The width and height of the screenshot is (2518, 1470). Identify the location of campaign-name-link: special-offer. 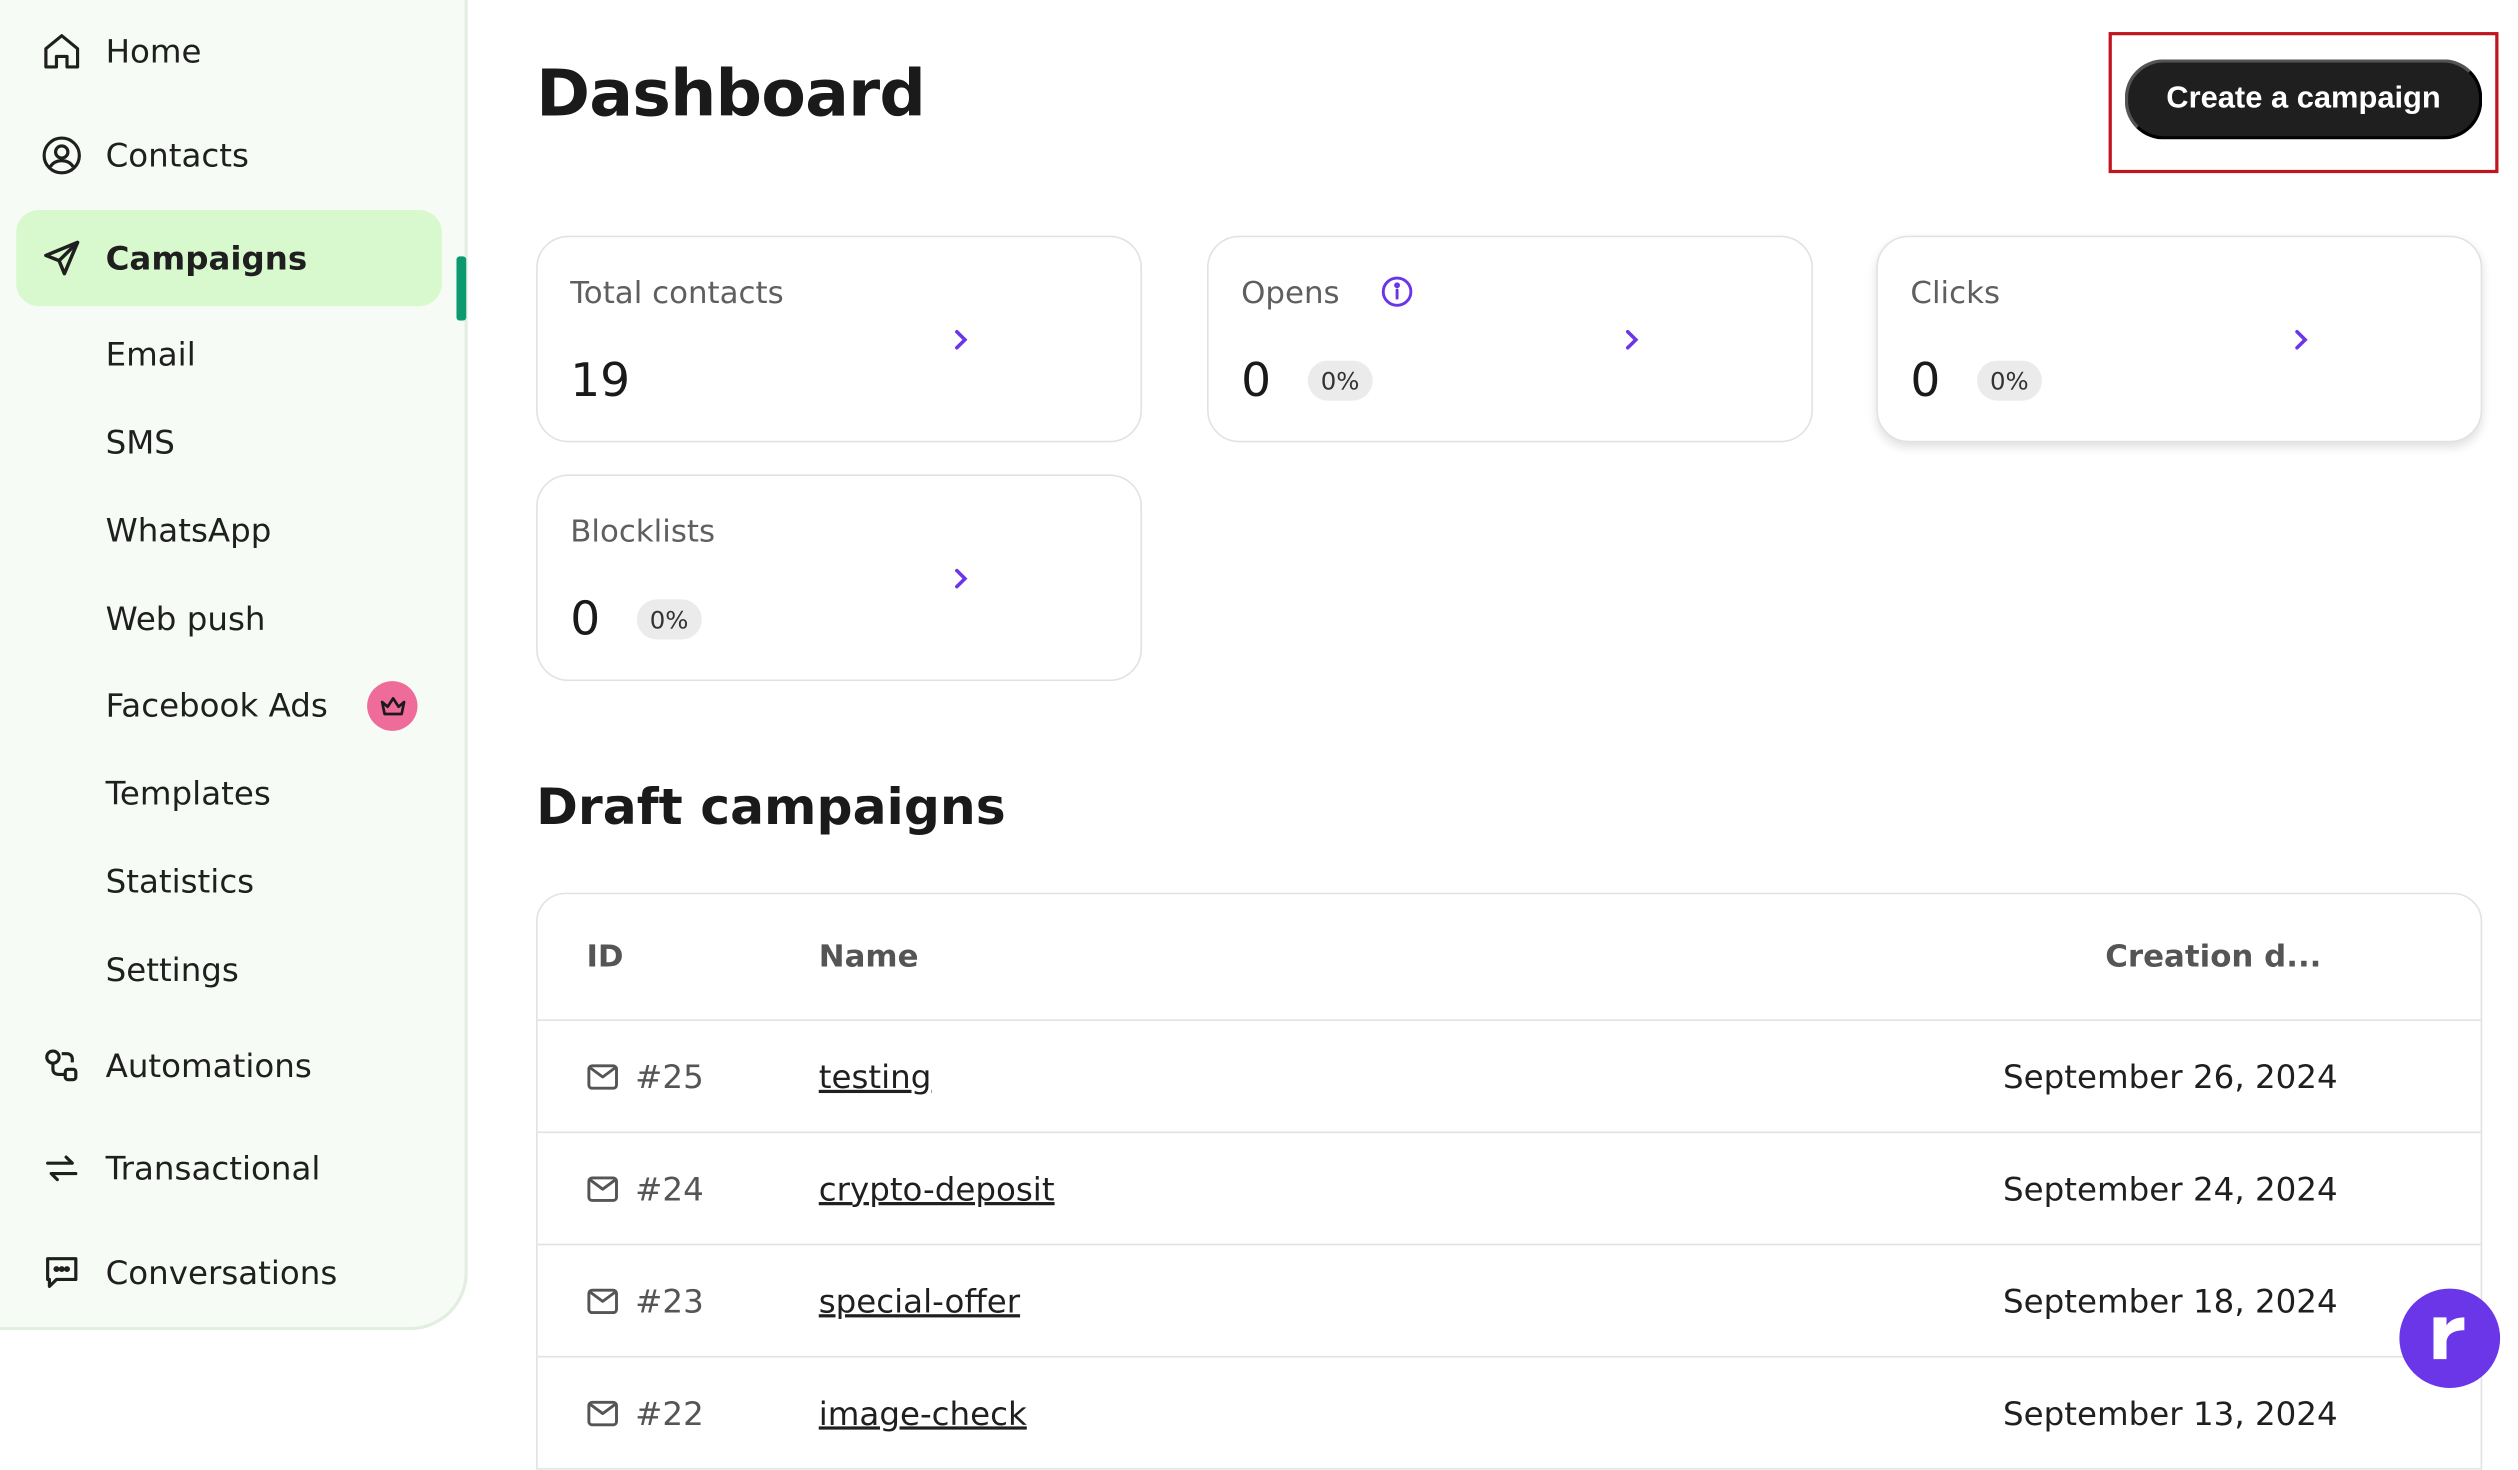
(919, 1301).